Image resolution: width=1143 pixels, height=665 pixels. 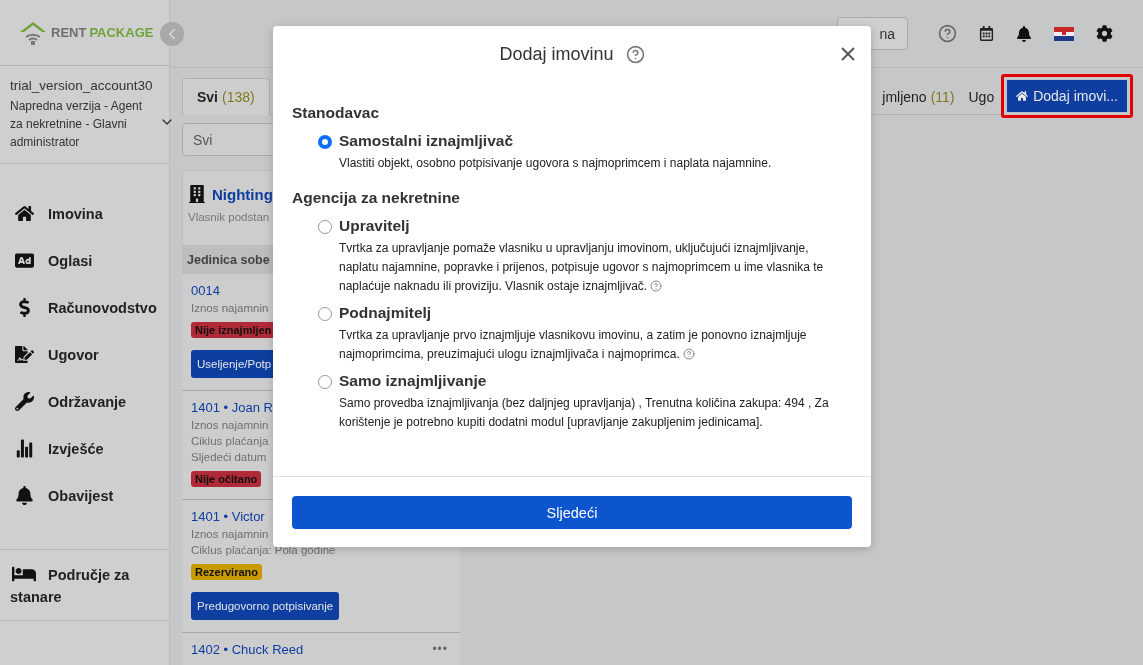 I want to click on brand-name: PACKAGE, so click(x=121, y=32).